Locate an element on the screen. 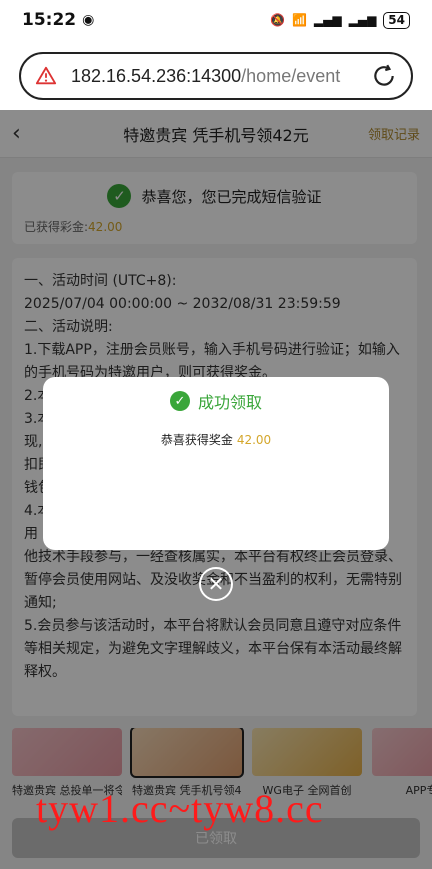  battery-icon: 54 is located at coordinates (396, 20).